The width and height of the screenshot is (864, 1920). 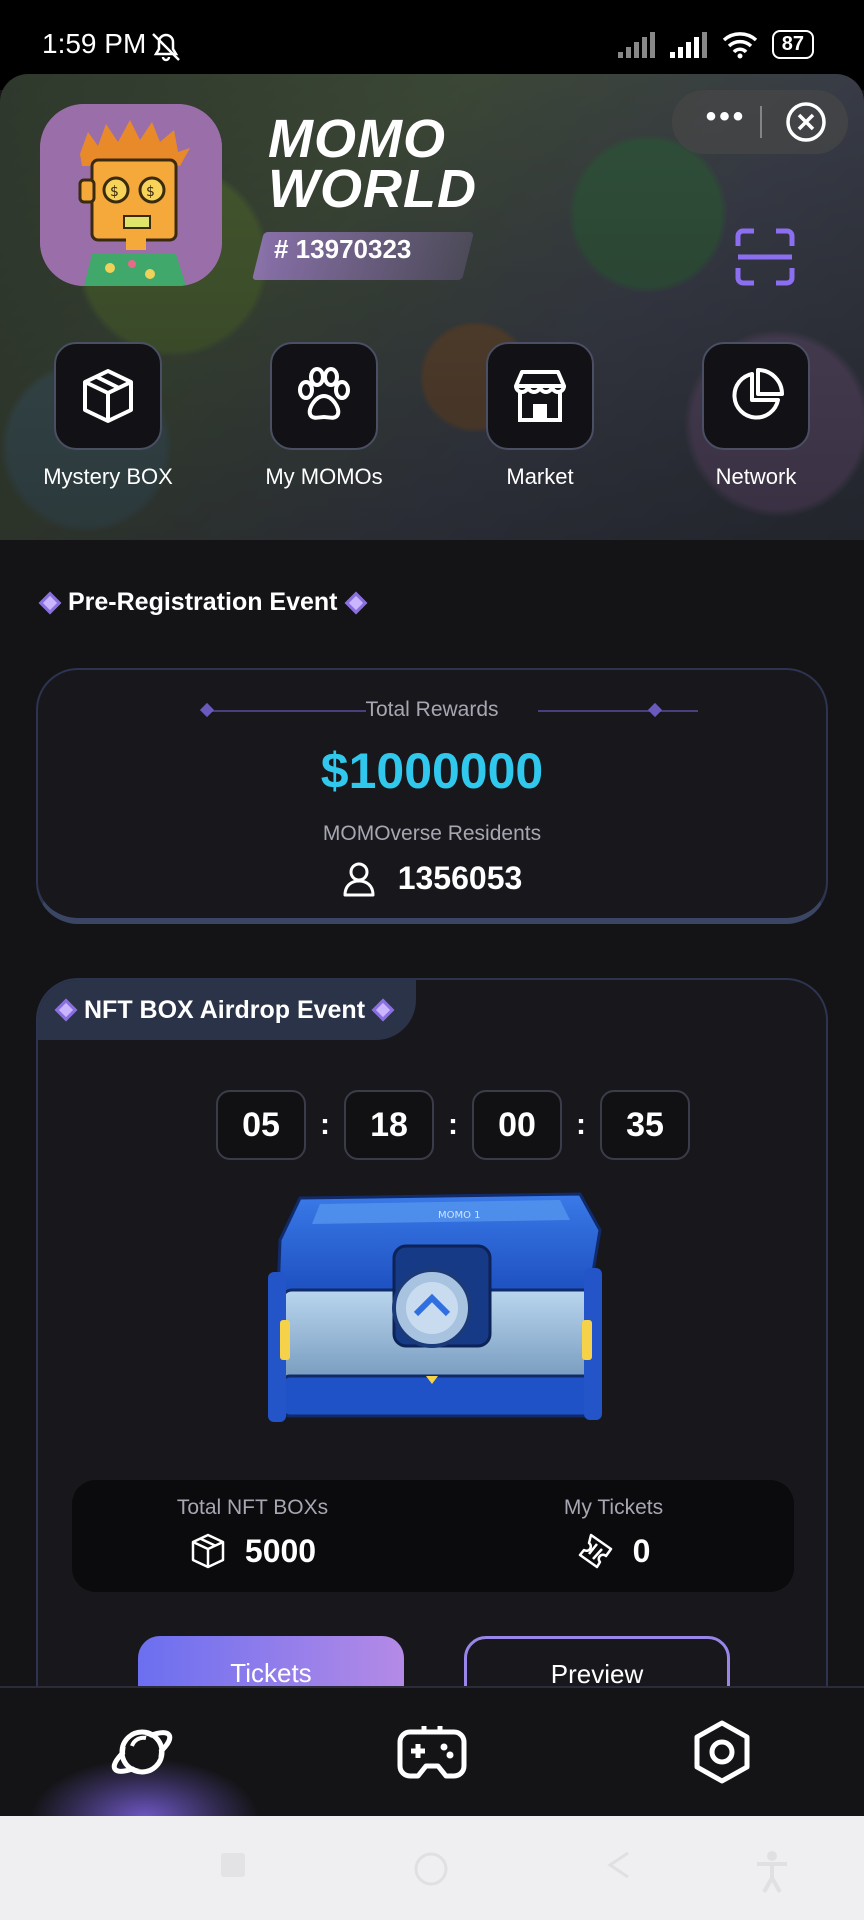 I want to click on paw-icon, so click(x=324, y=393).